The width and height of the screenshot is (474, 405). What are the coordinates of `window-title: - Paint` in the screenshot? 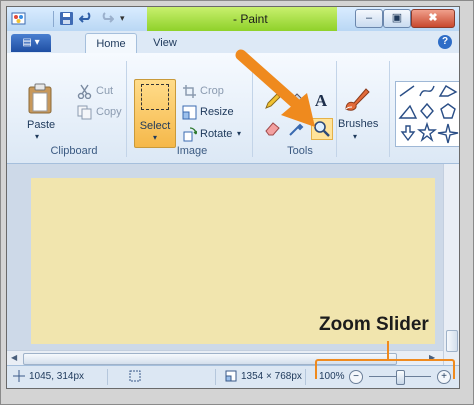 It's located at (250, 19).